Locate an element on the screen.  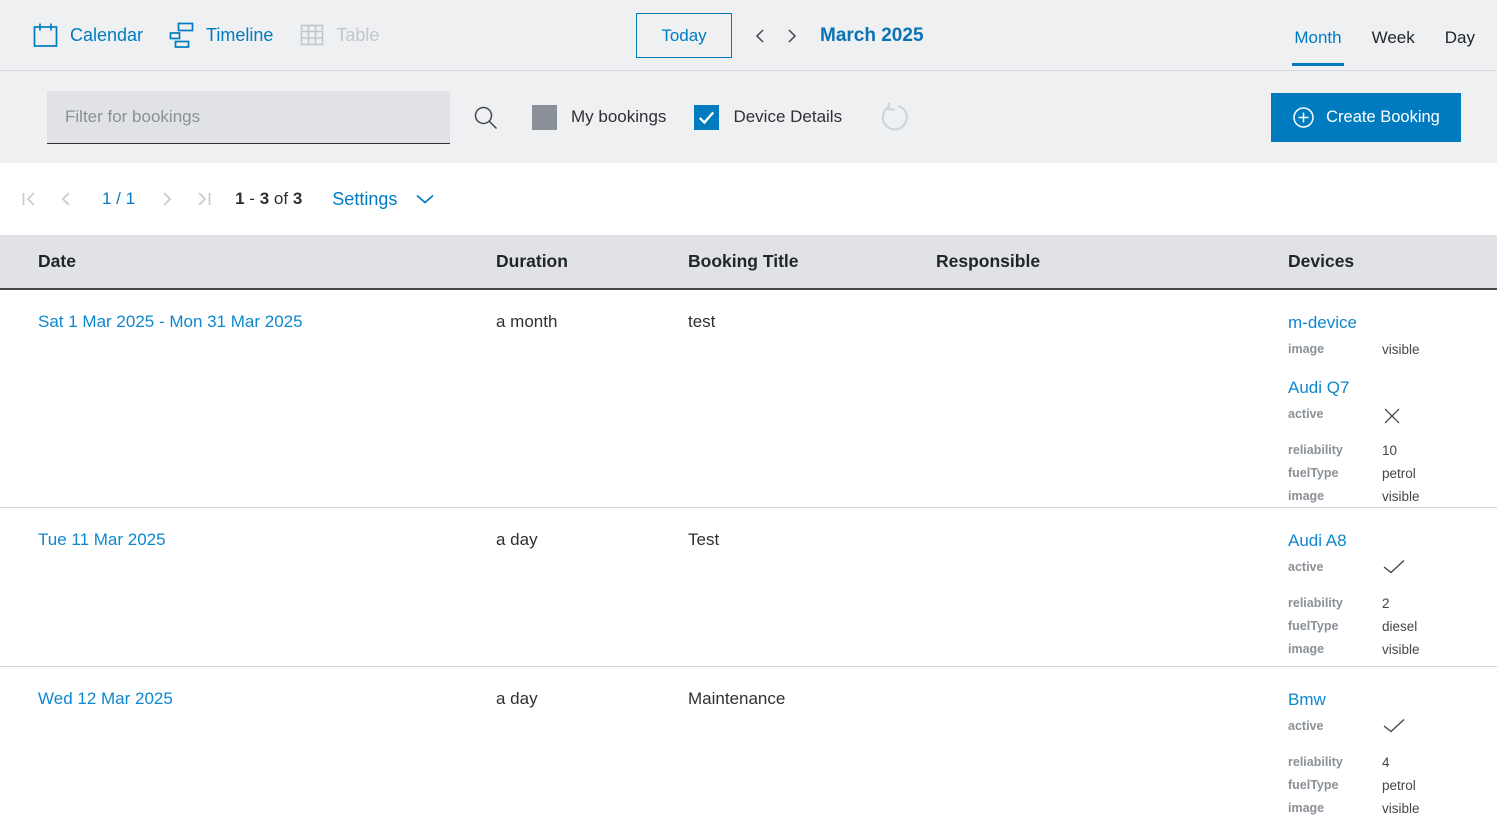
attr-value: 2 is located at coordinates (1386, 603).